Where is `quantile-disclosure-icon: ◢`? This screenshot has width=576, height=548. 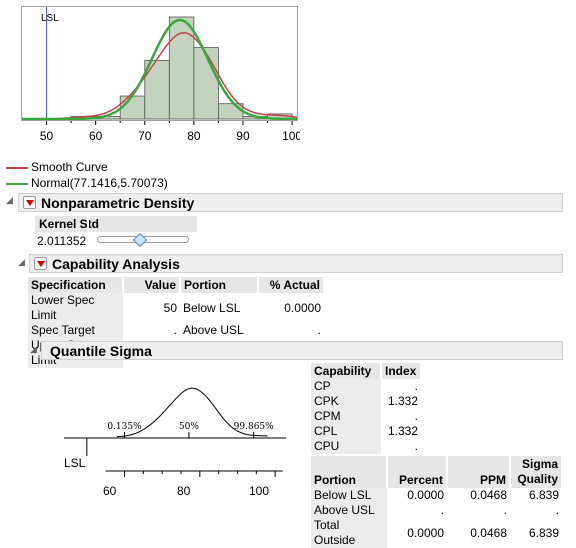 quantile-disclosure-icon: ◢ is located at coordinates (35, 350).